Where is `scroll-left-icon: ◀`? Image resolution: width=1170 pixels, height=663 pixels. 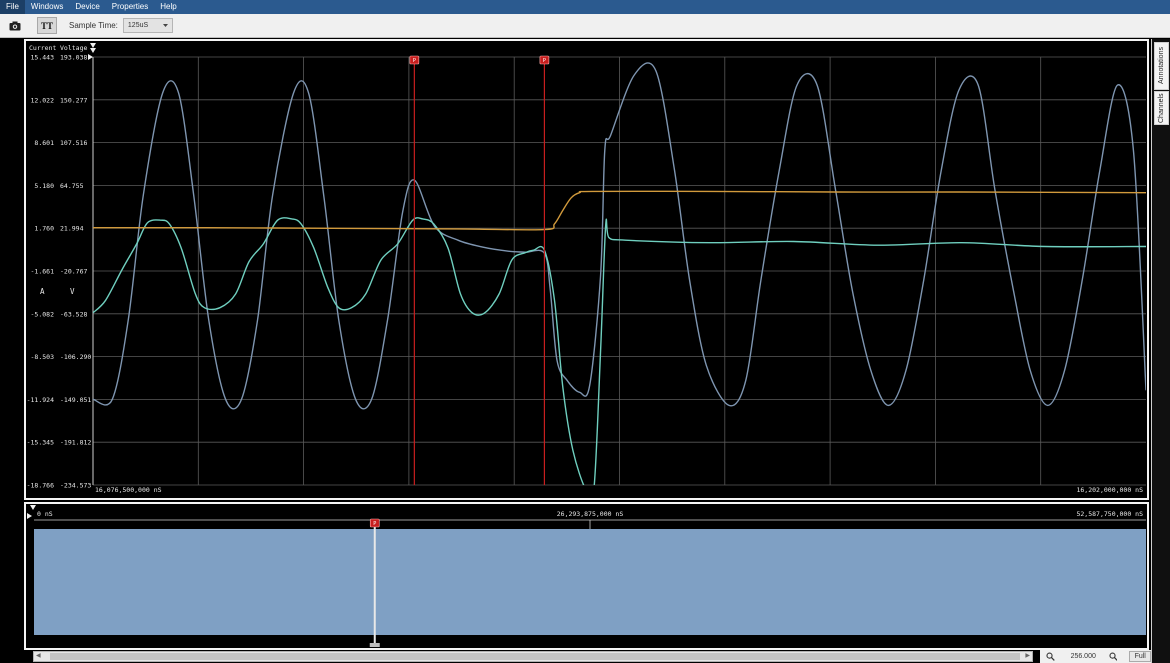 scroll-left-icon: ◀ is located at coordinates (38, 656).